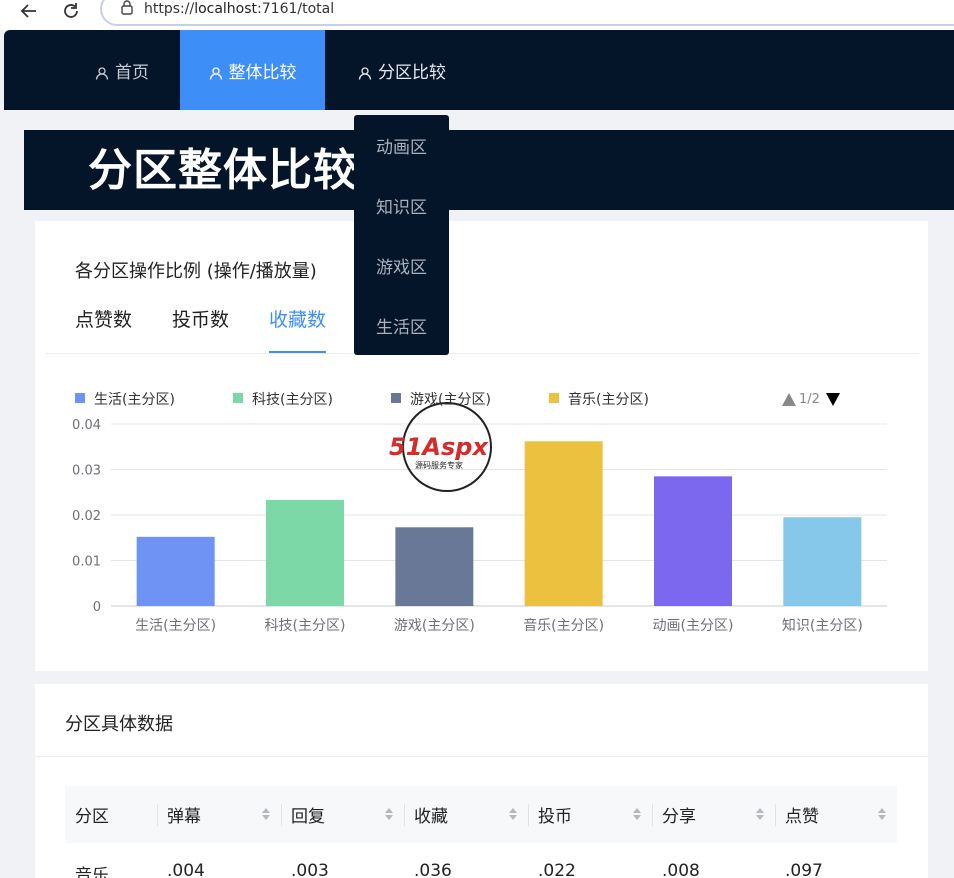 The height and width of the screenshot is (878, 954). What do you see at coordinates (433, 869) in the screenshot?
I see `table-cell: .036` at bounding box center [433, 869].